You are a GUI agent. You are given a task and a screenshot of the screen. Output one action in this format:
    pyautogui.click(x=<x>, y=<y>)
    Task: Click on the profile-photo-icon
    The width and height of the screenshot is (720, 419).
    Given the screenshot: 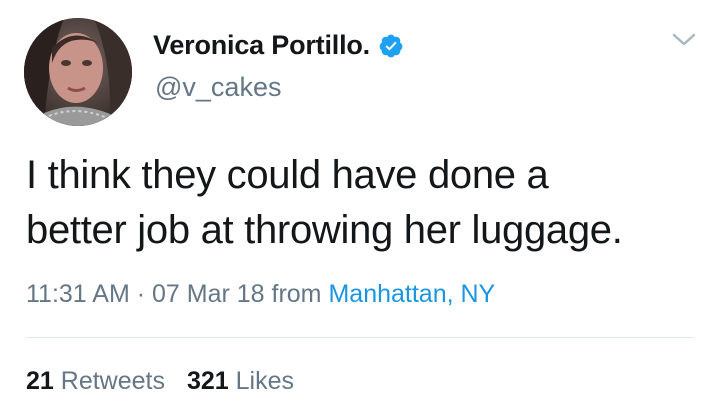 What is the action you would take?
    pyautogui.click(x=78, y=72)
    